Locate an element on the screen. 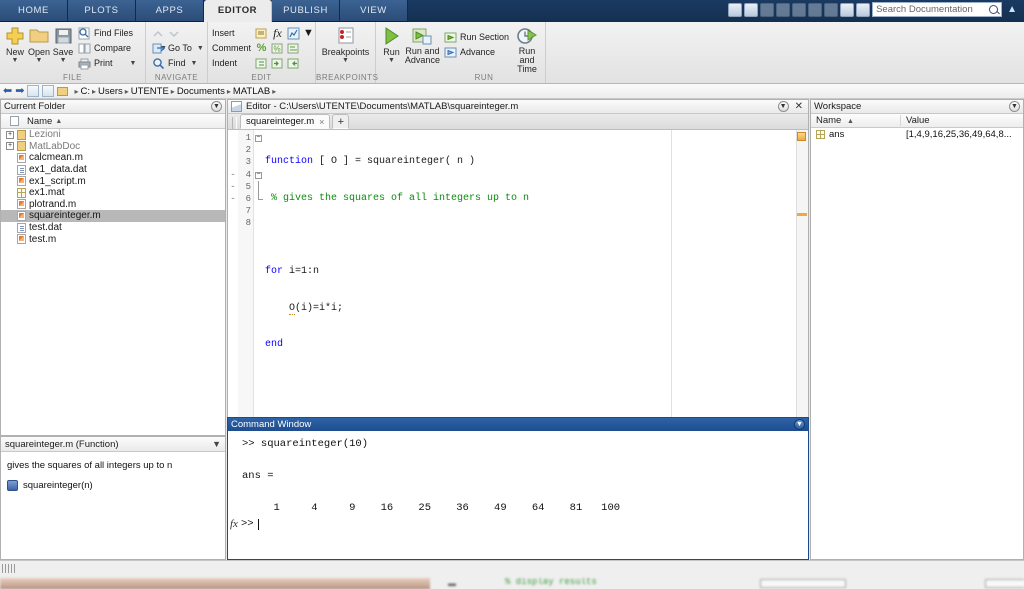 The width and height of the screenshot is (1024, 589). editor-tab-squareinteger: squareinteger.m × is located at coordinates (285, 121).